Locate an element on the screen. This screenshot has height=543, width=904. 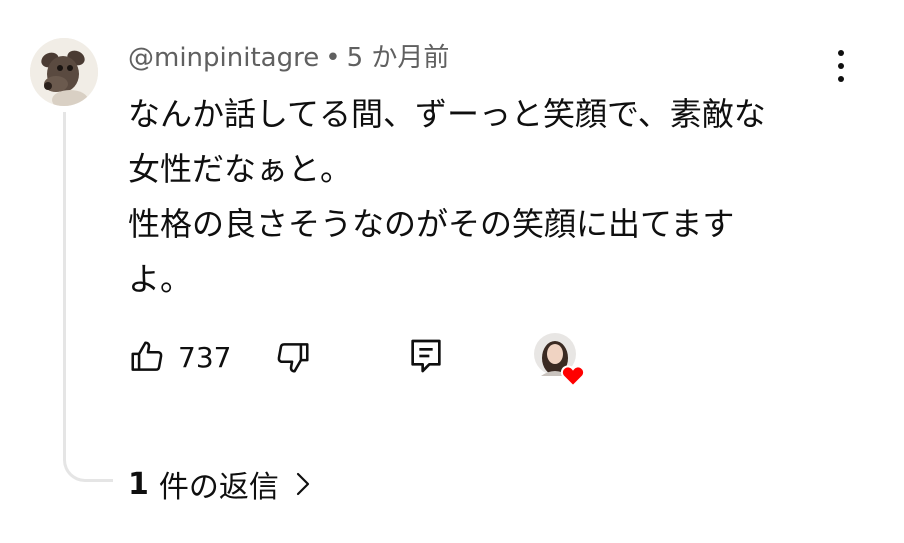
thumb-up-icon is located at coordinates (147, 356).